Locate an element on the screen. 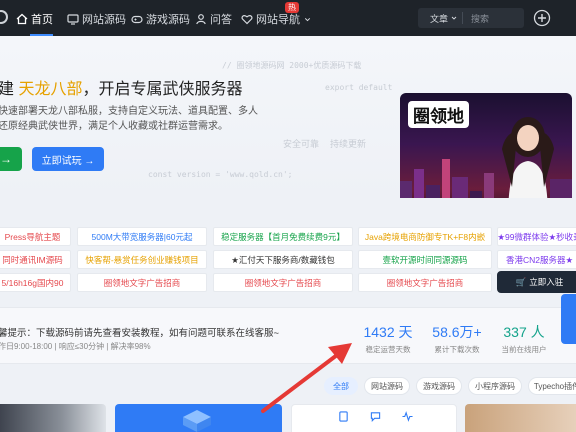 This screenshot has width=576, height=432. filter-game-source: 游戏源码 is located at coordinates (439, 386).